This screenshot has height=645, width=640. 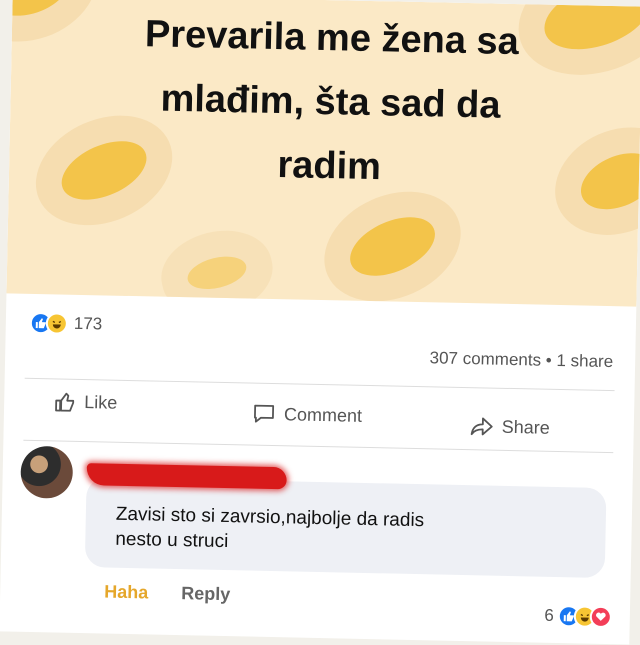 What do you see at coordinates (323, 414) in the screenshot?
I see `comment-label: Comment` at bounding box center [323, 414].